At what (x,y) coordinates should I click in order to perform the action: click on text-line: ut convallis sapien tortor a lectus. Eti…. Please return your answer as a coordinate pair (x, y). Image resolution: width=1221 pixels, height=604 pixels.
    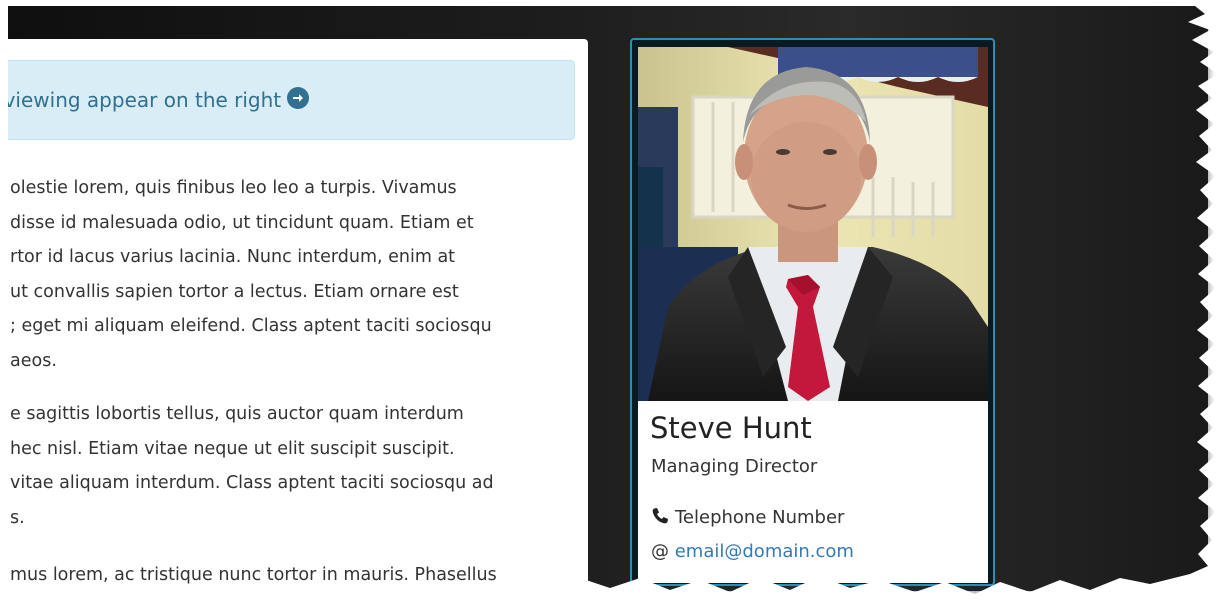
    Looking at the image, I should click on (234, 291).